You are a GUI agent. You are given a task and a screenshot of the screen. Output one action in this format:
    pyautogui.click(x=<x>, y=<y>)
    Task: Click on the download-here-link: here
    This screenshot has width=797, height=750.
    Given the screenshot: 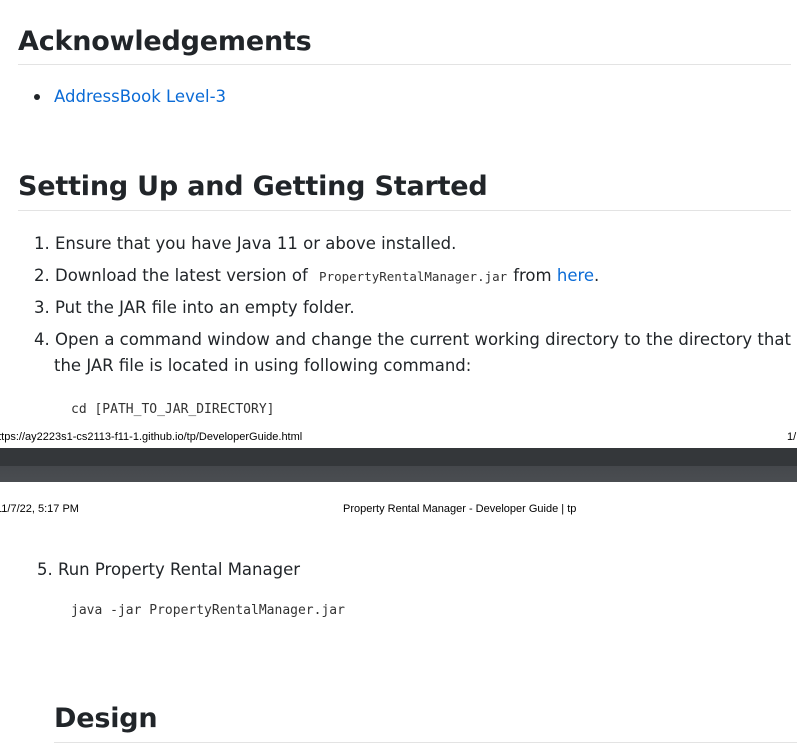 What is the action you would take?
    pyautogui.click(x=575, y=275)
    